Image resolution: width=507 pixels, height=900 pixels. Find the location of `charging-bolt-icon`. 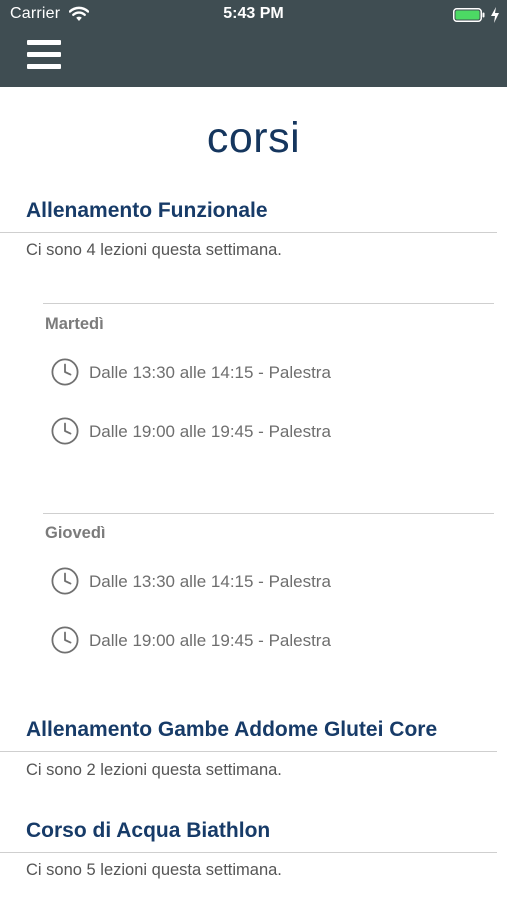

charging-bolt-icon is located at coordinates (495, 15).